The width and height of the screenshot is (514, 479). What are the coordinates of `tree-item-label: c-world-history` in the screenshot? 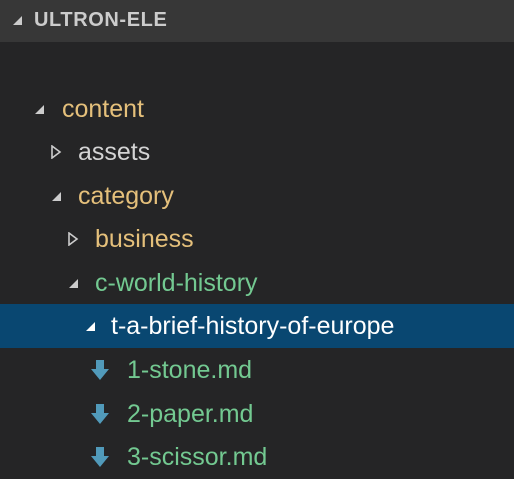 It's located at (176, 283).